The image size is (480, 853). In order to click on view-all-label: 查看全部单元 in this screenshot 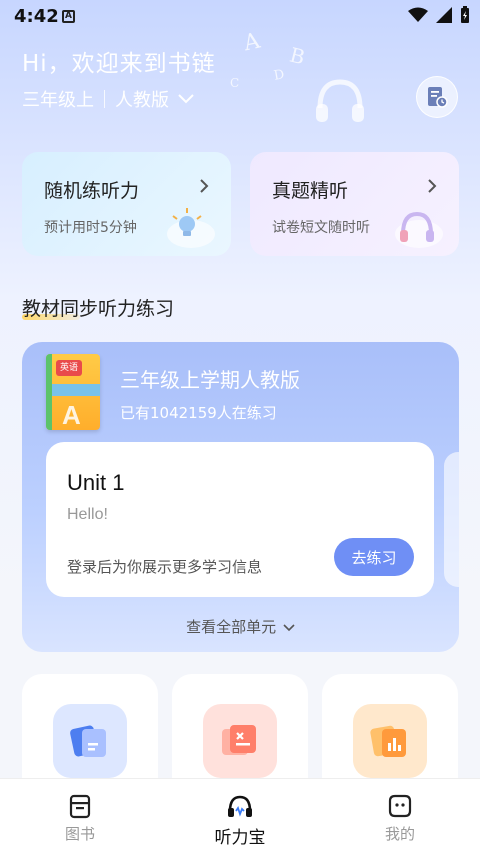, I will do `click(231, 627)`.